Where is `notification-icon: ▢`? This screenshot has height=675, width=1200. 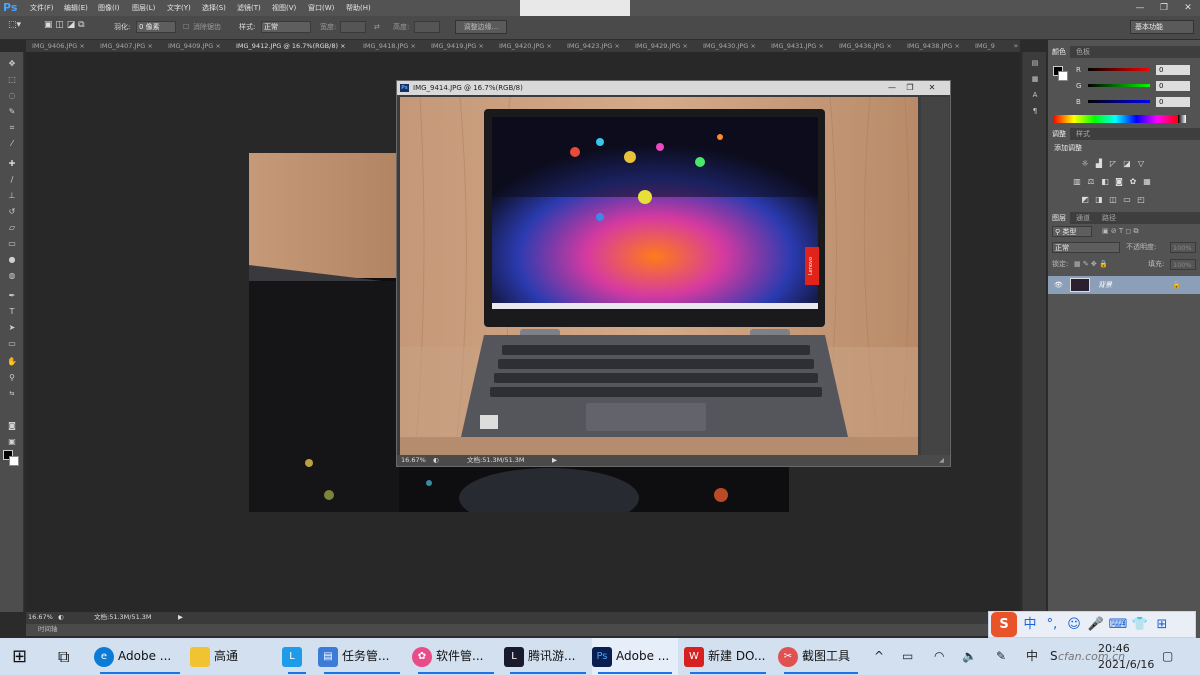 notification-icon: ▢ is located at coordinates (1167, 656).